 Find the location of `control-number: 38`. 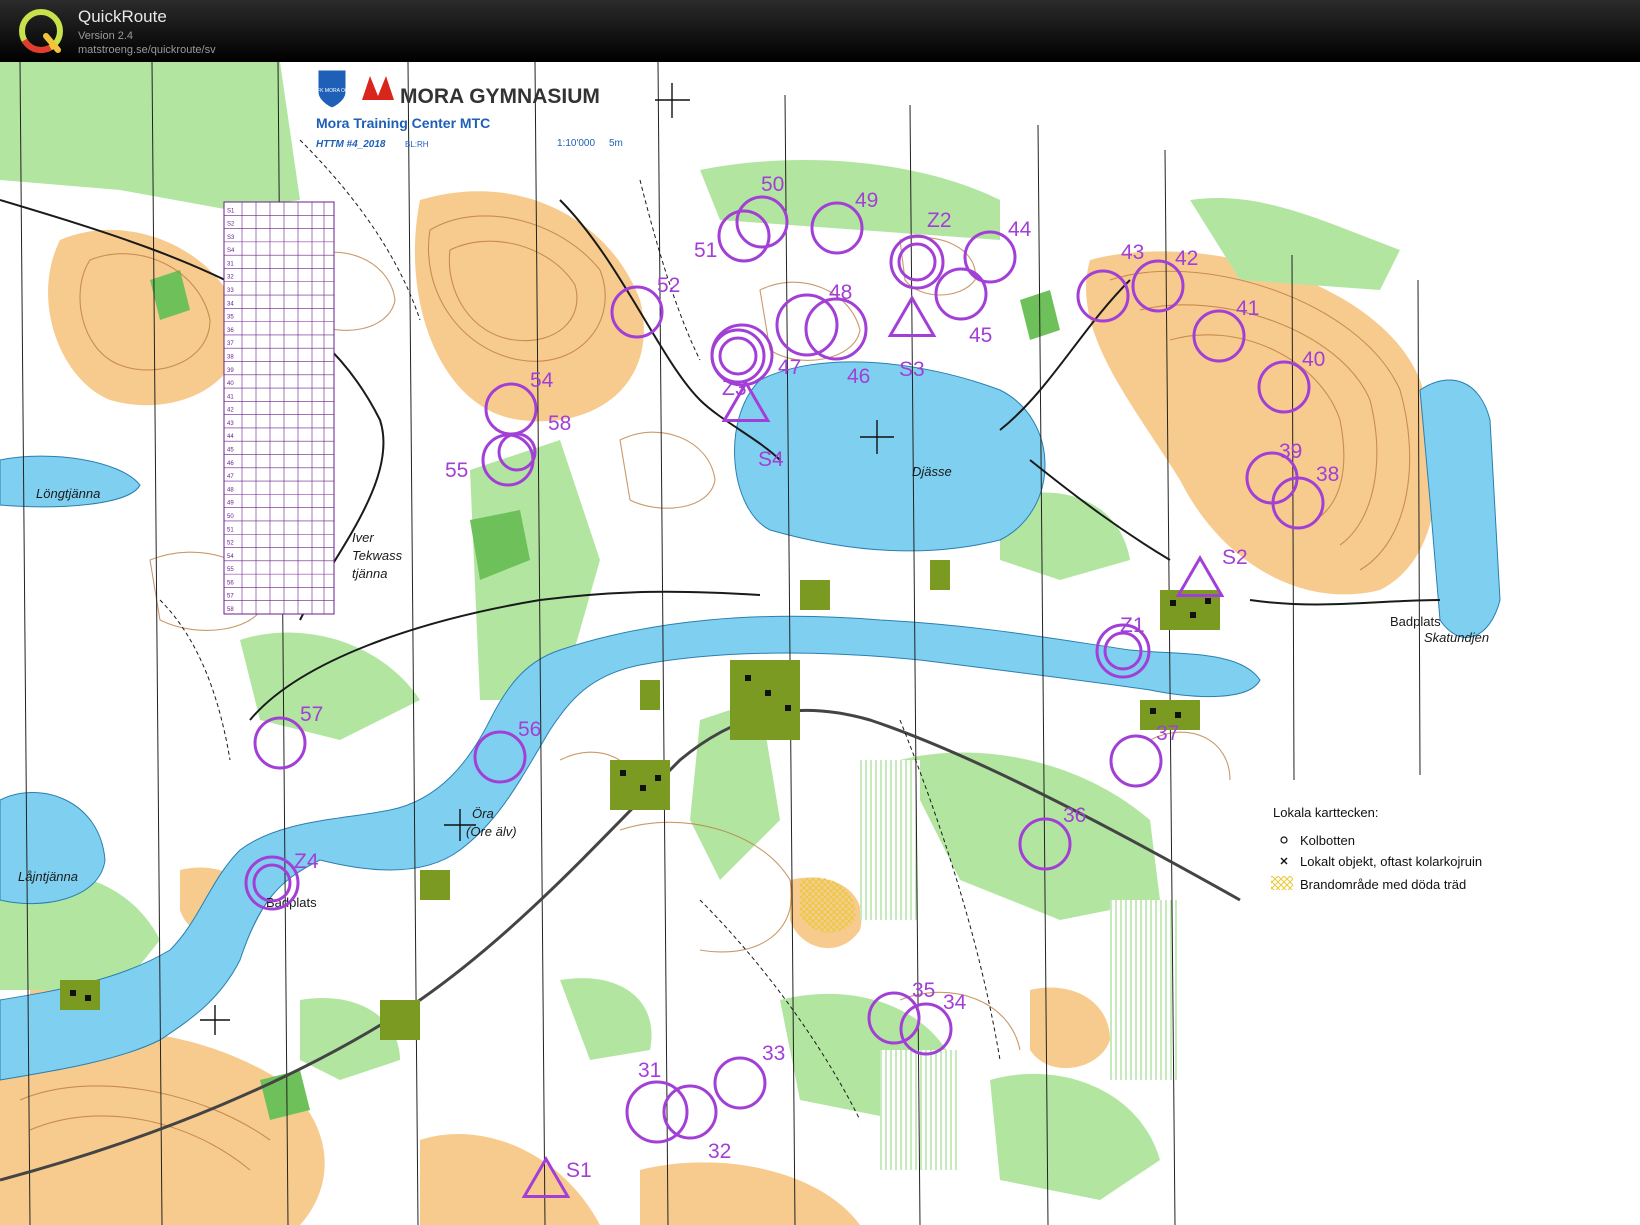

control-number: 38 is located at coordinates (1327, 474).